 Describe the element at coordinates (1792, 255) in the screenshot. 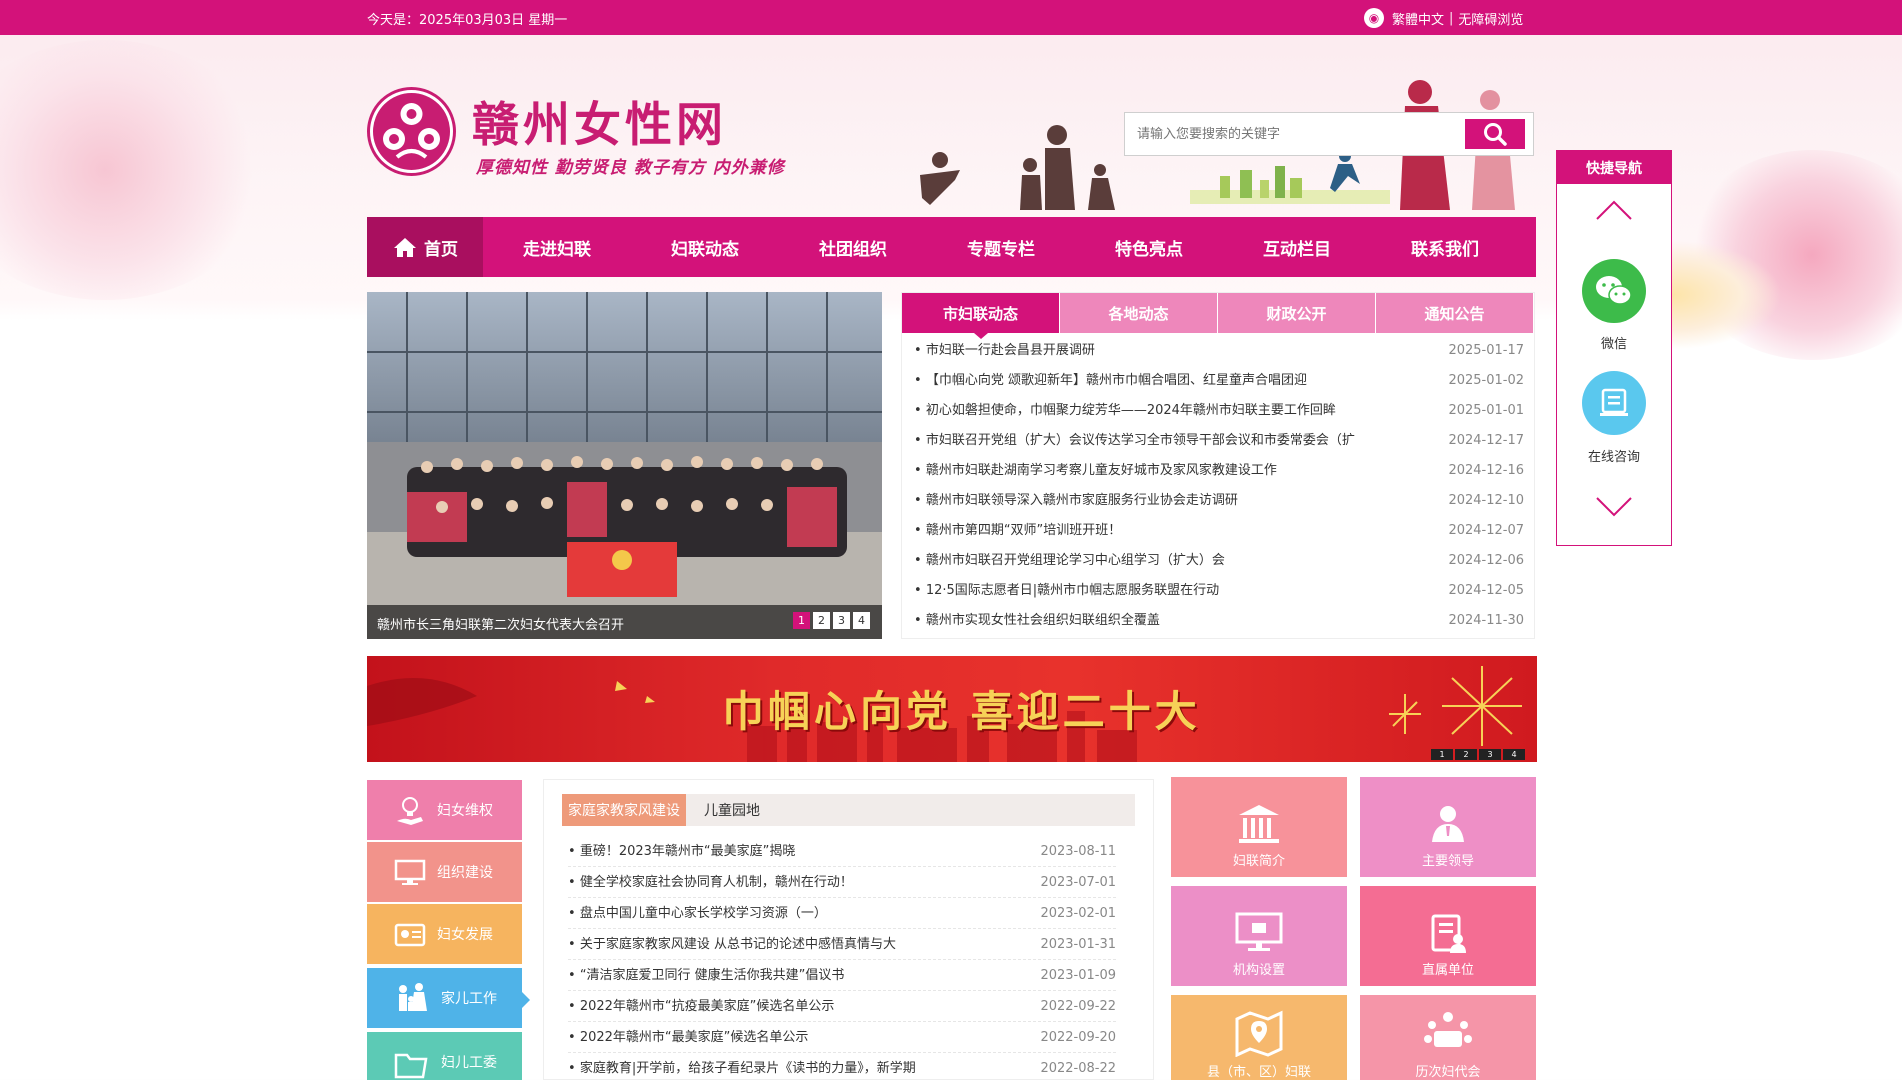

I see `flower-decoration-right` at that location.